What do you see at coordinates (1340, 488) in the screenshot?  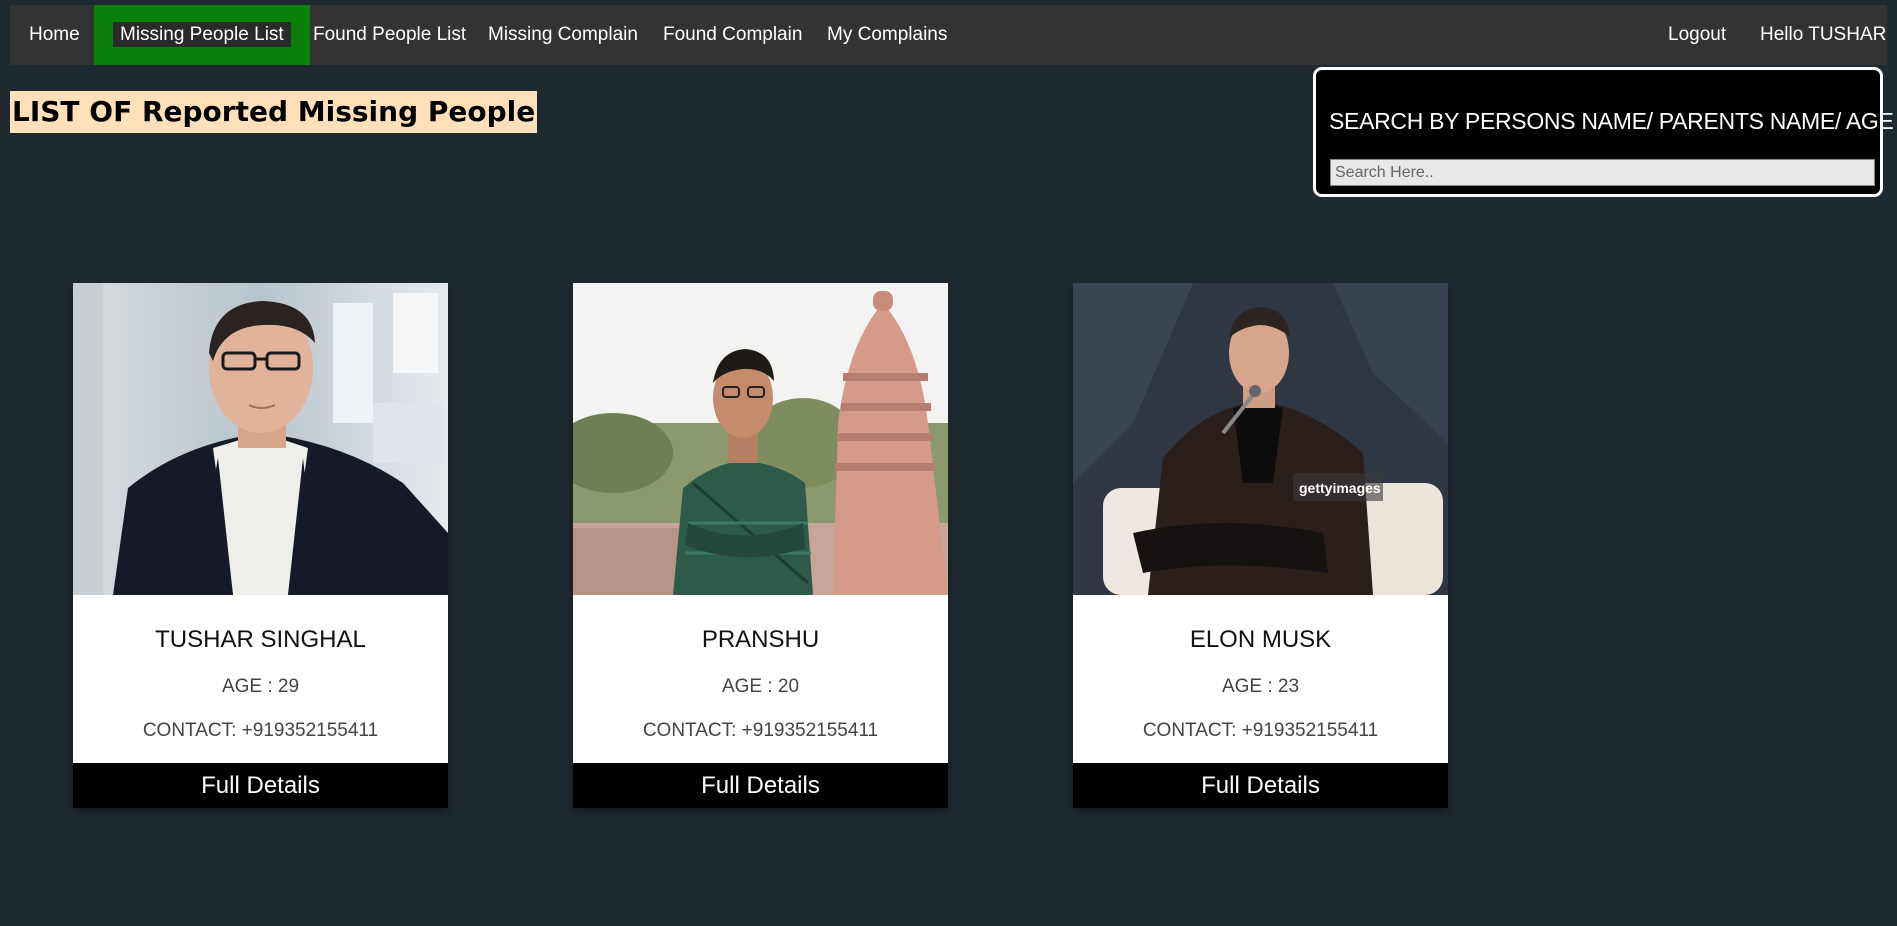 I see `getty-watermark: gettyimages` at bounding box center [1340, 488].